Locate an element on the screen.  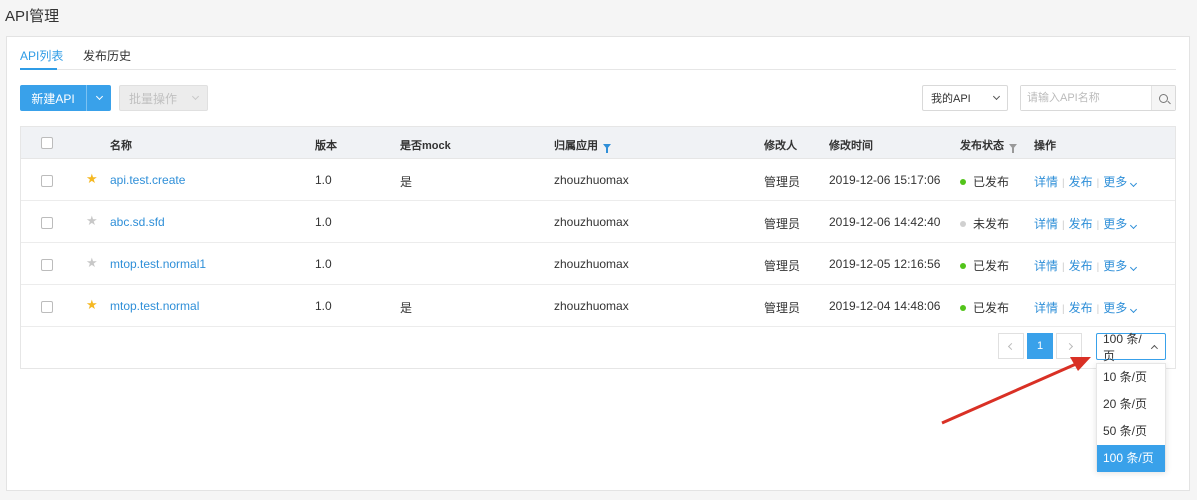
chevron-up-icon is located at coordinates (1155, 348).